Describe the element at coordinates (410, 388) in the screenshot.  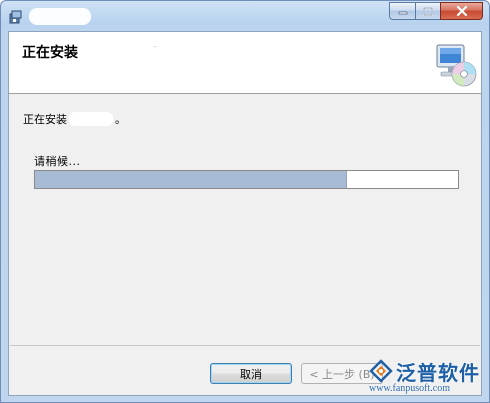
I see `watermark-url: www.fanpusoft.com` at that location.